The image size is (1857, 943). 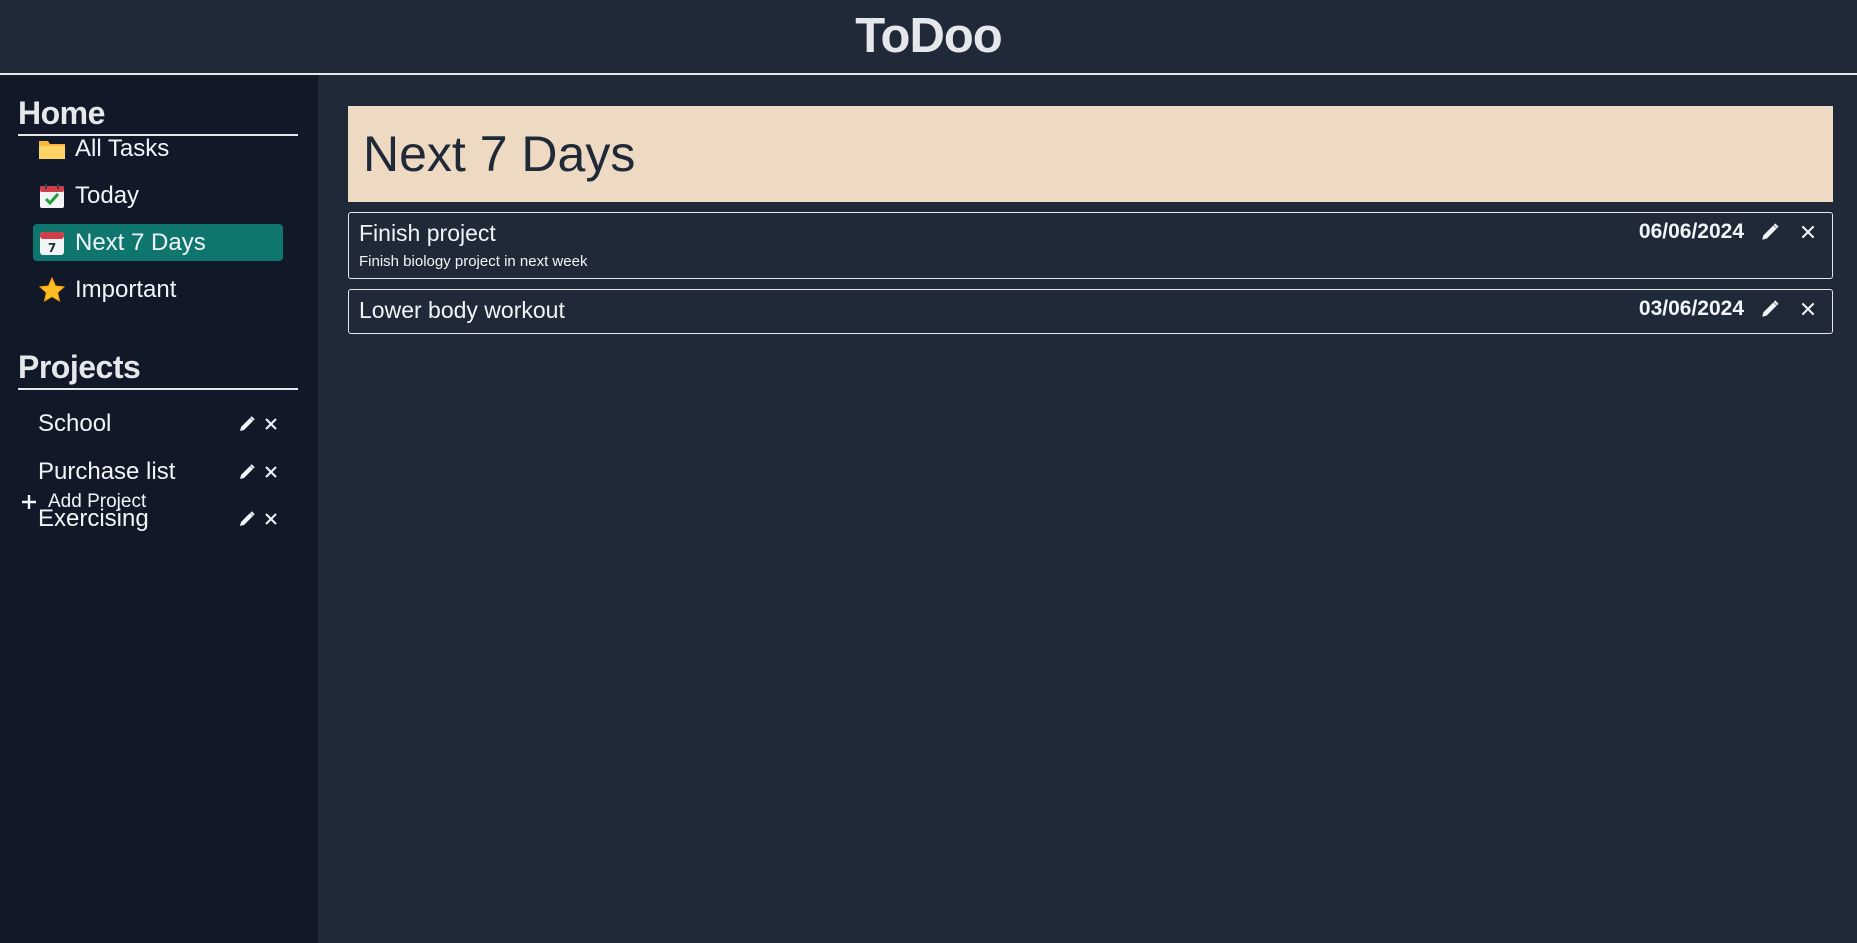 What do you see at coordinates (75, 423) in the screenshot?
I see `project-label: School` at bounding box center [75, 423].